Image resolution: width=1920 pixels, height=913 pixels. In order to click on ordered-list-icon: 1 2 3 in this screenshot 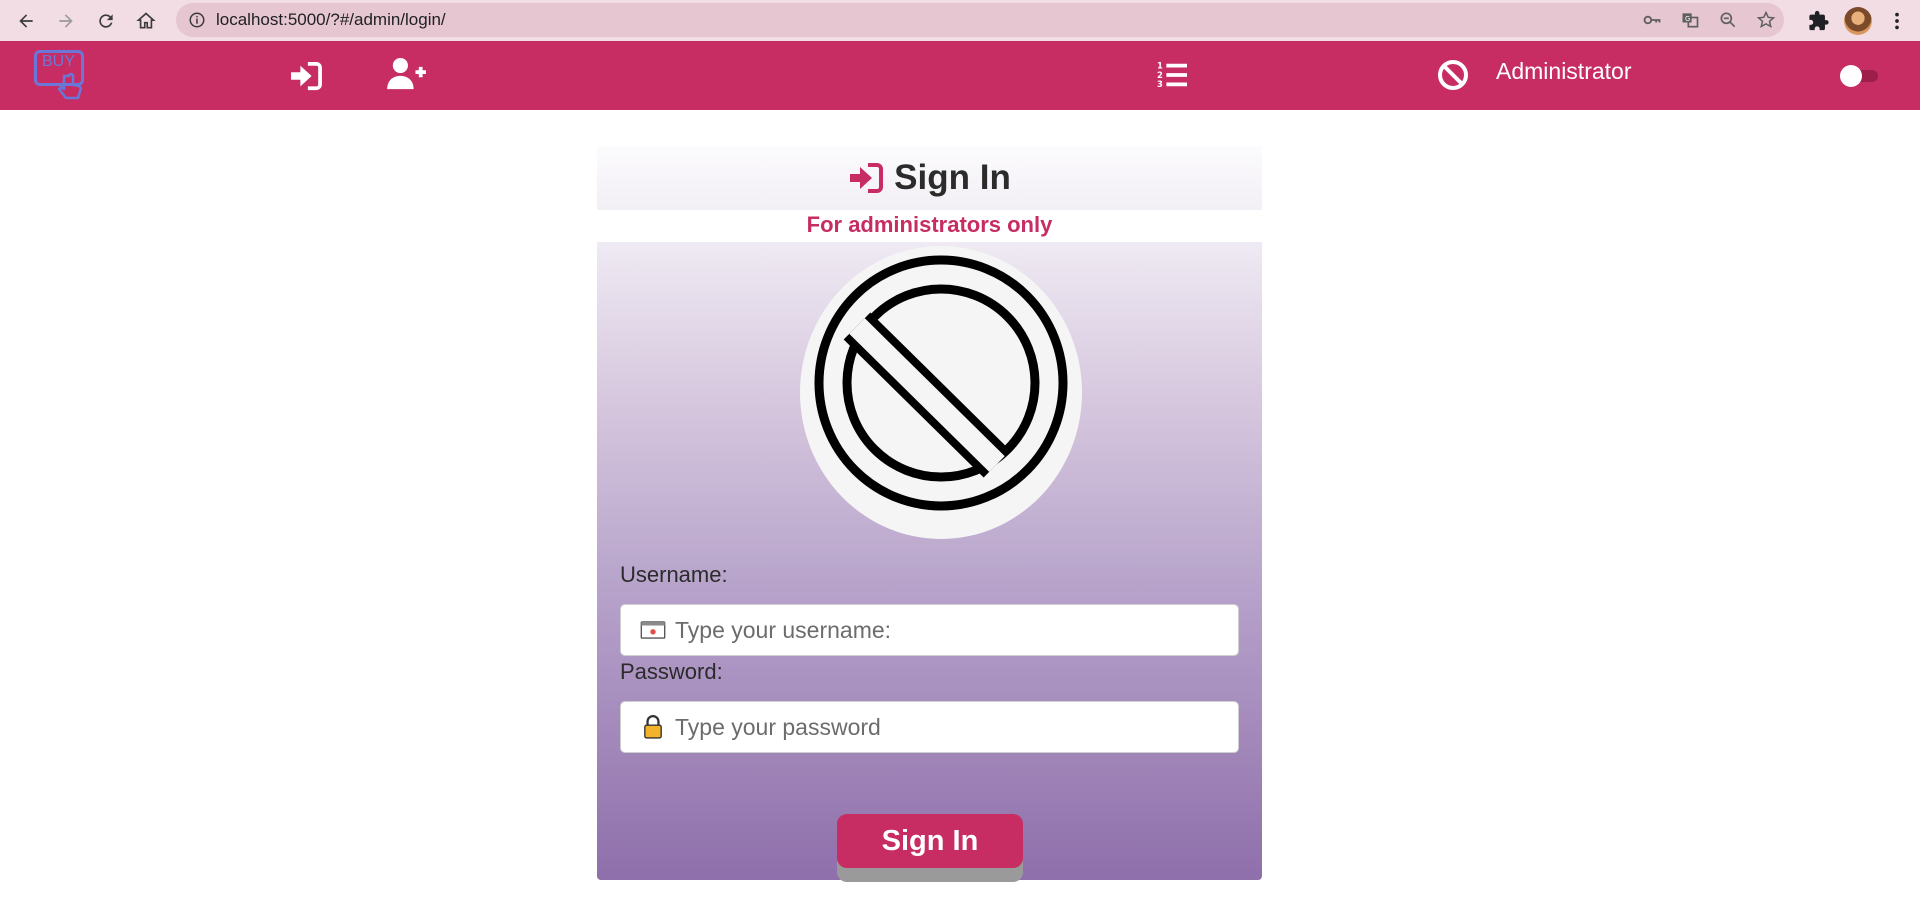, I will do `click(1172, 74)`.